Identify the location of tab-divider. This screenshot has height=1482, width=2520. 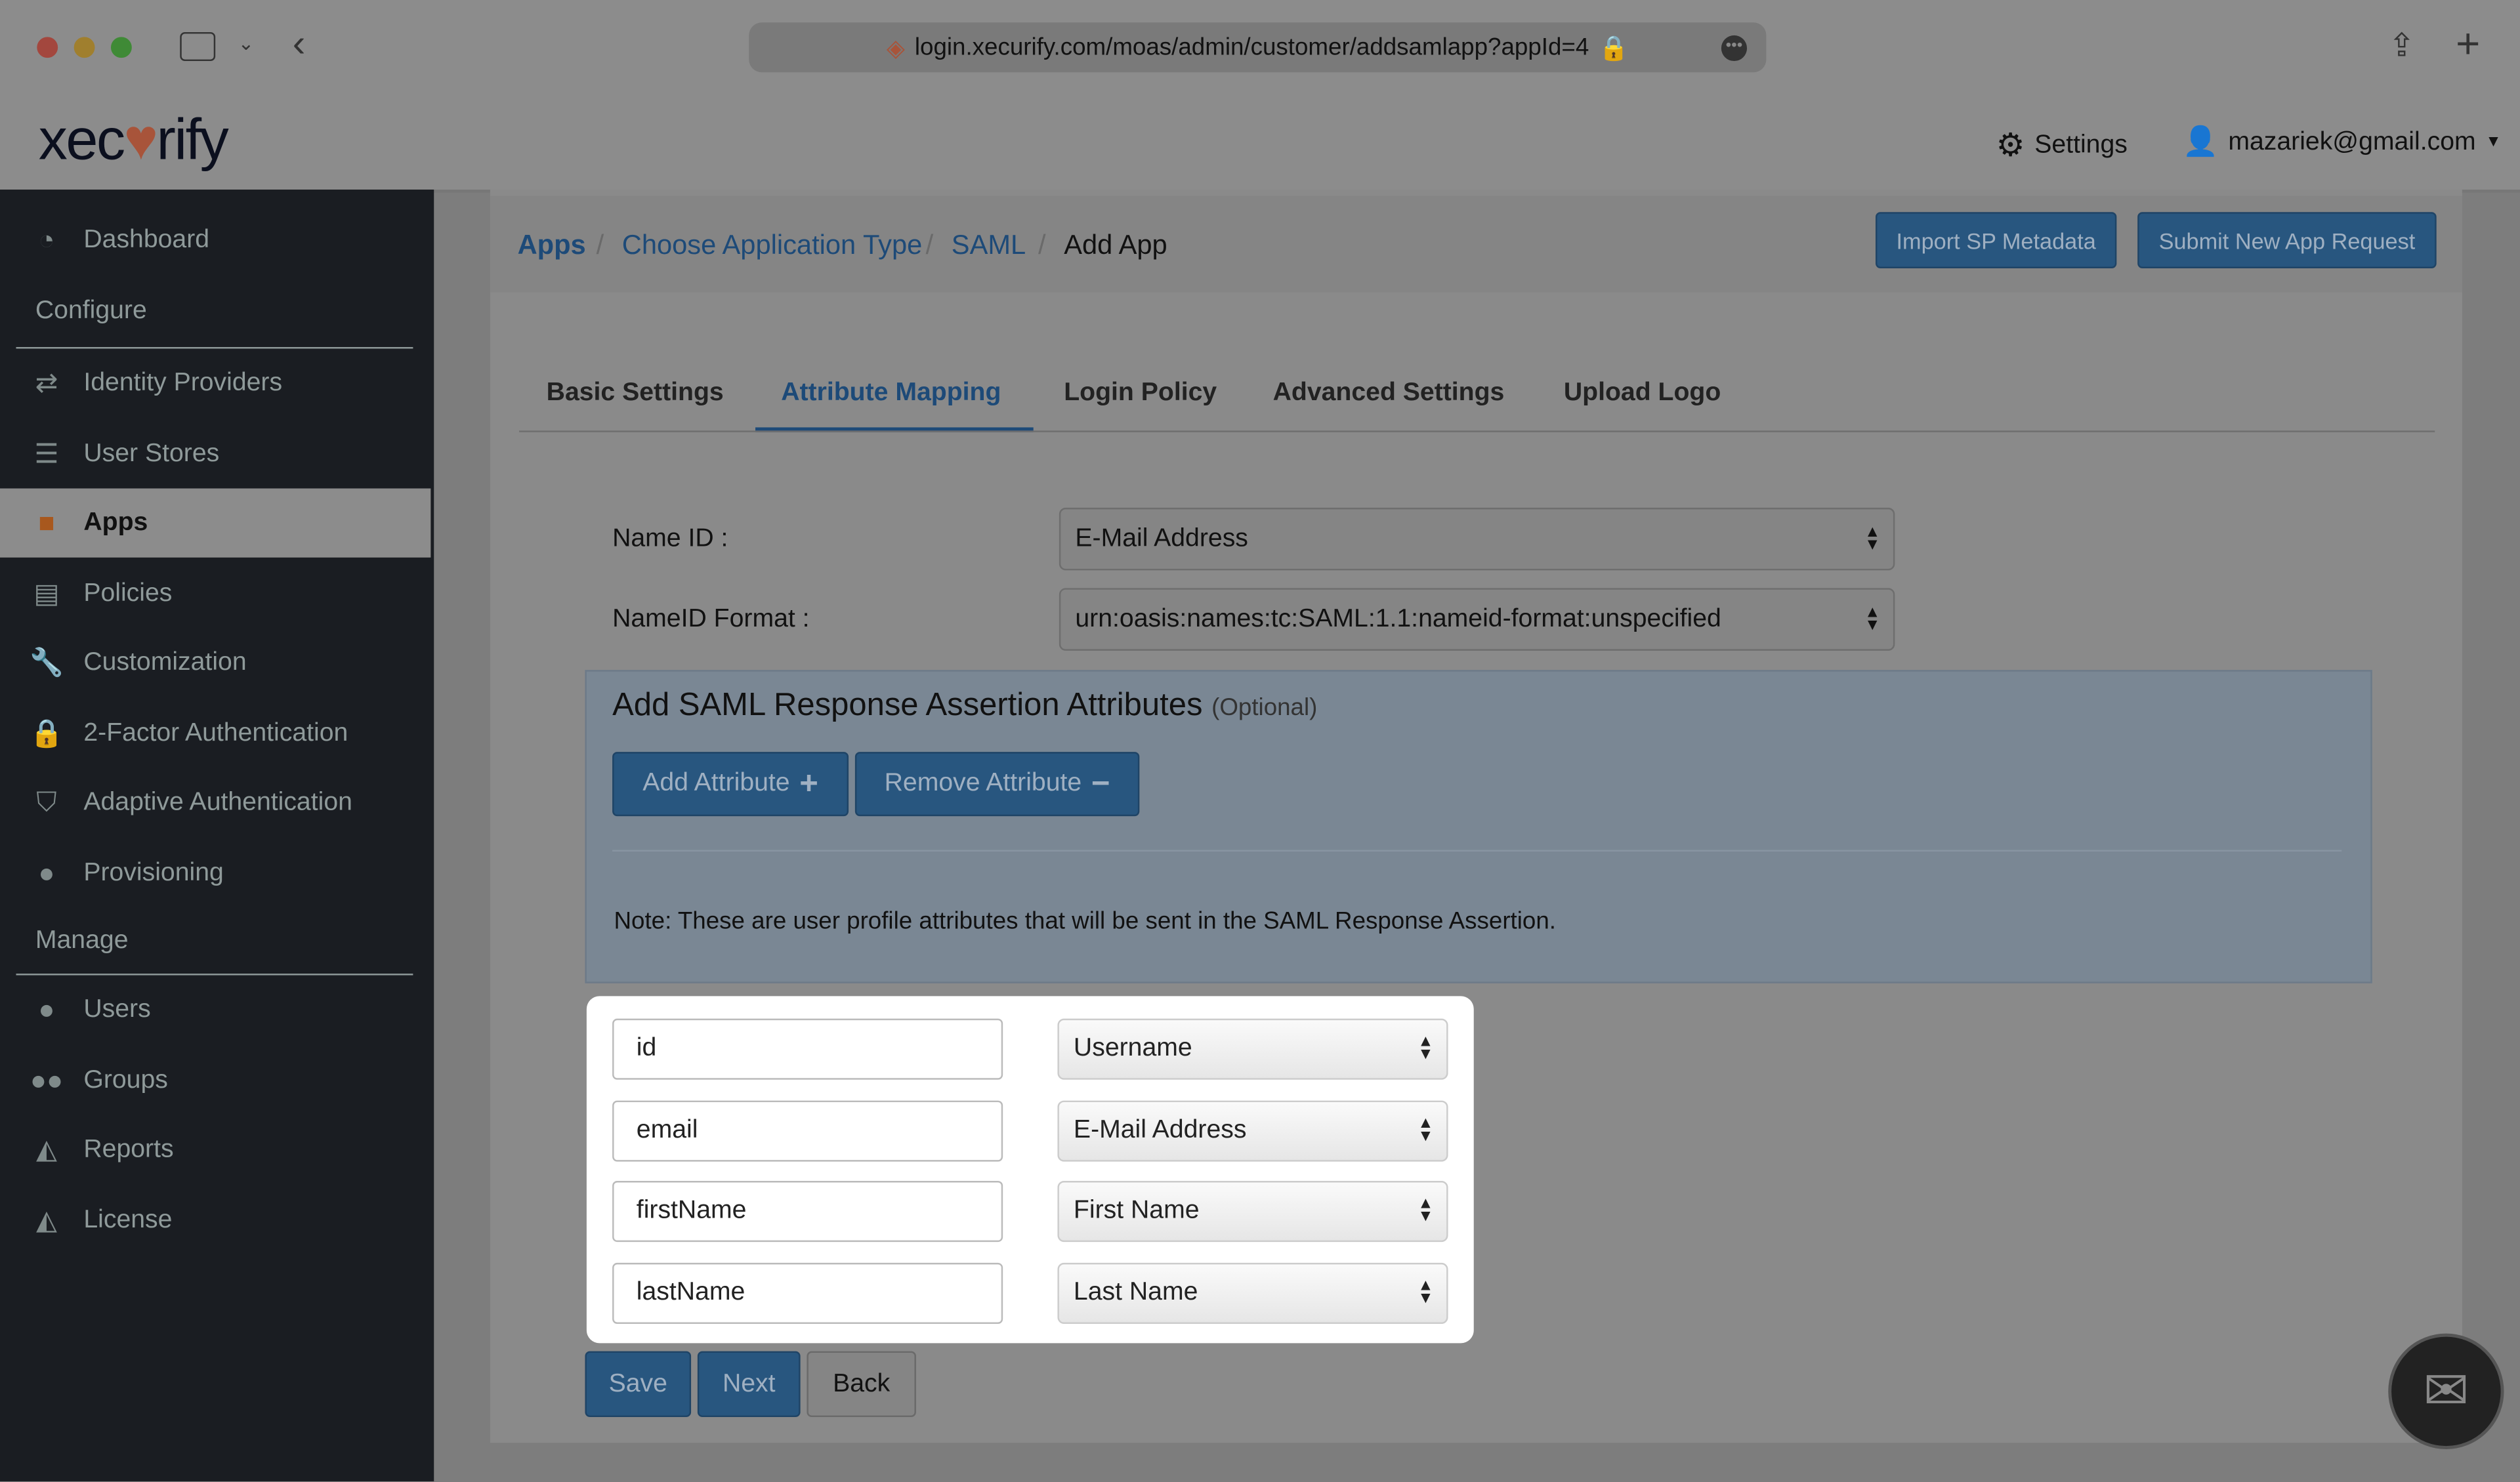
(1477, 431).